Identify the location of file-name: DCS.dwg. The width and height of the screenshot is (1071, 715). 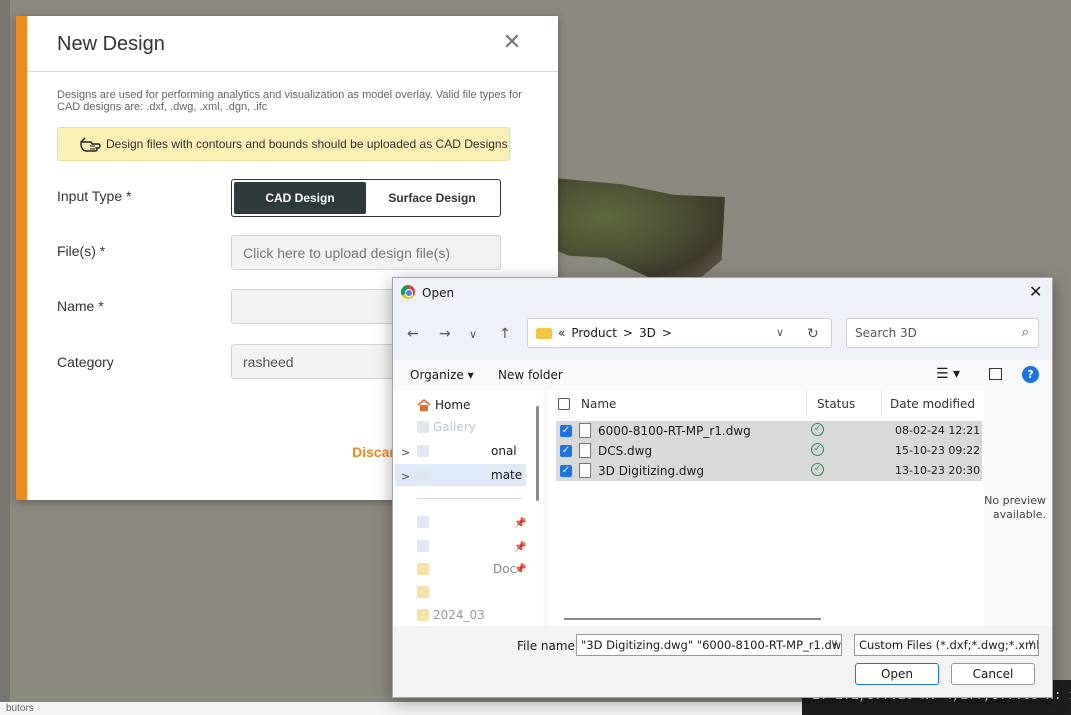
(625, 451).